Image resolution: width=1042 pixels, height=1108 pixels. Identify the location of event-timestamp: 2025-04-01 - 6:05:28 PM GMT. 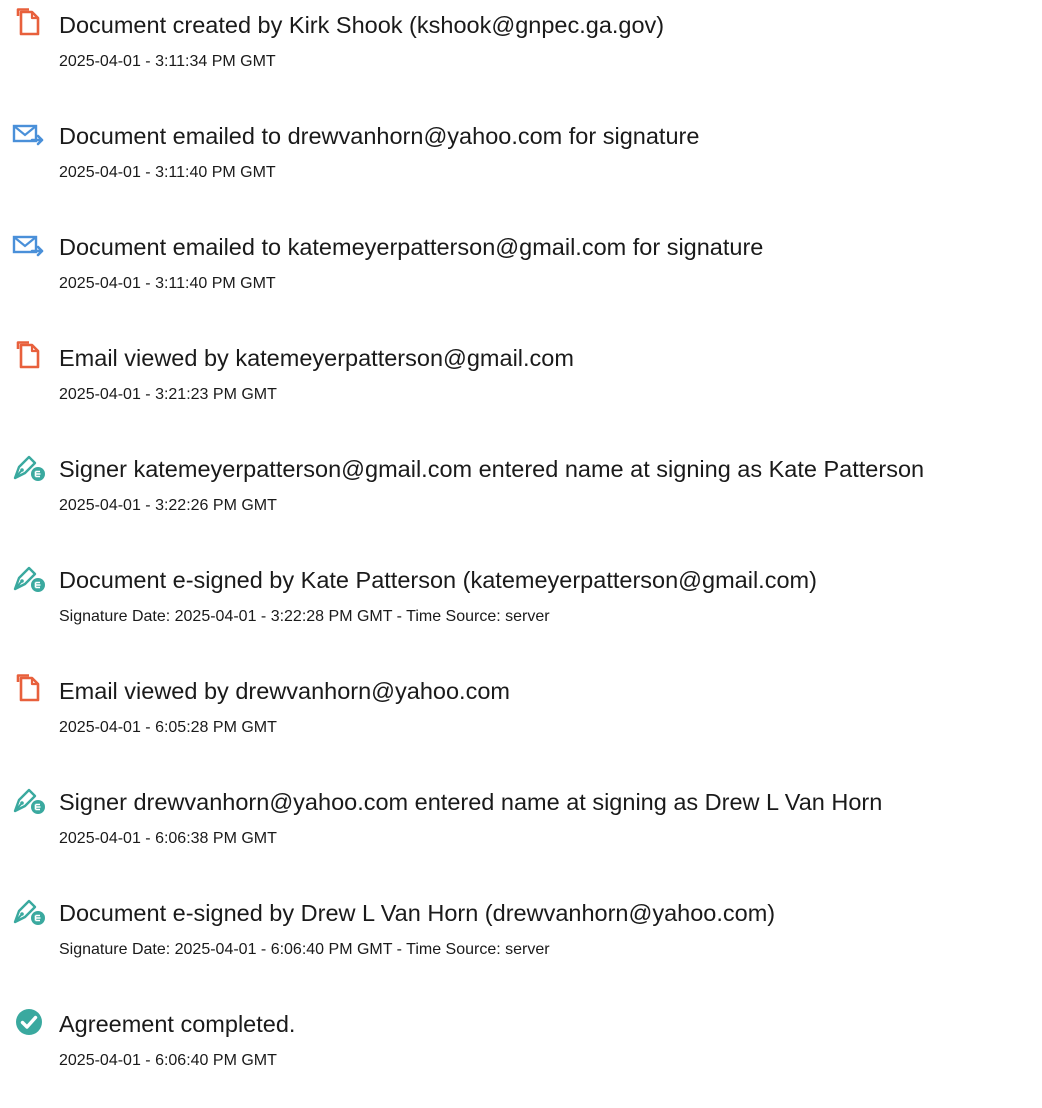
(168, 727).